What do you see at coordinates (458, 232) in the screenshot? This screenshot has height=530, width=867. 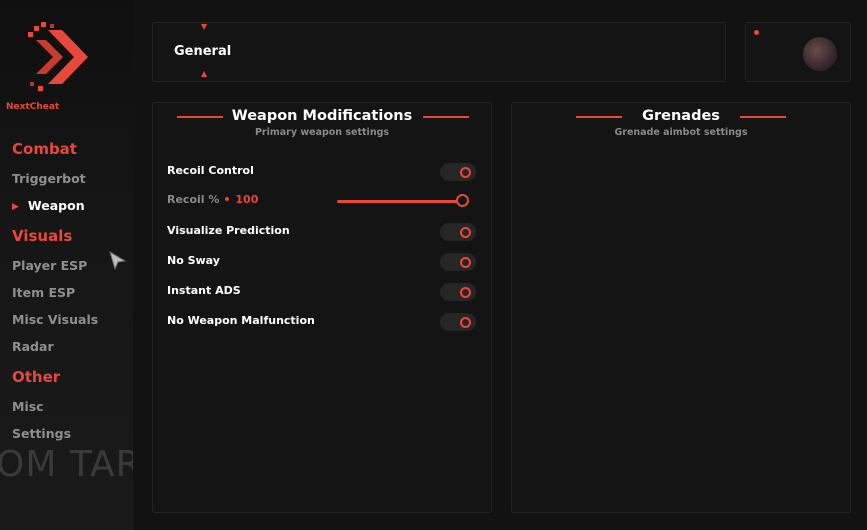 I see `toggle-visualize-prediction` at bounding box center [458, 232].